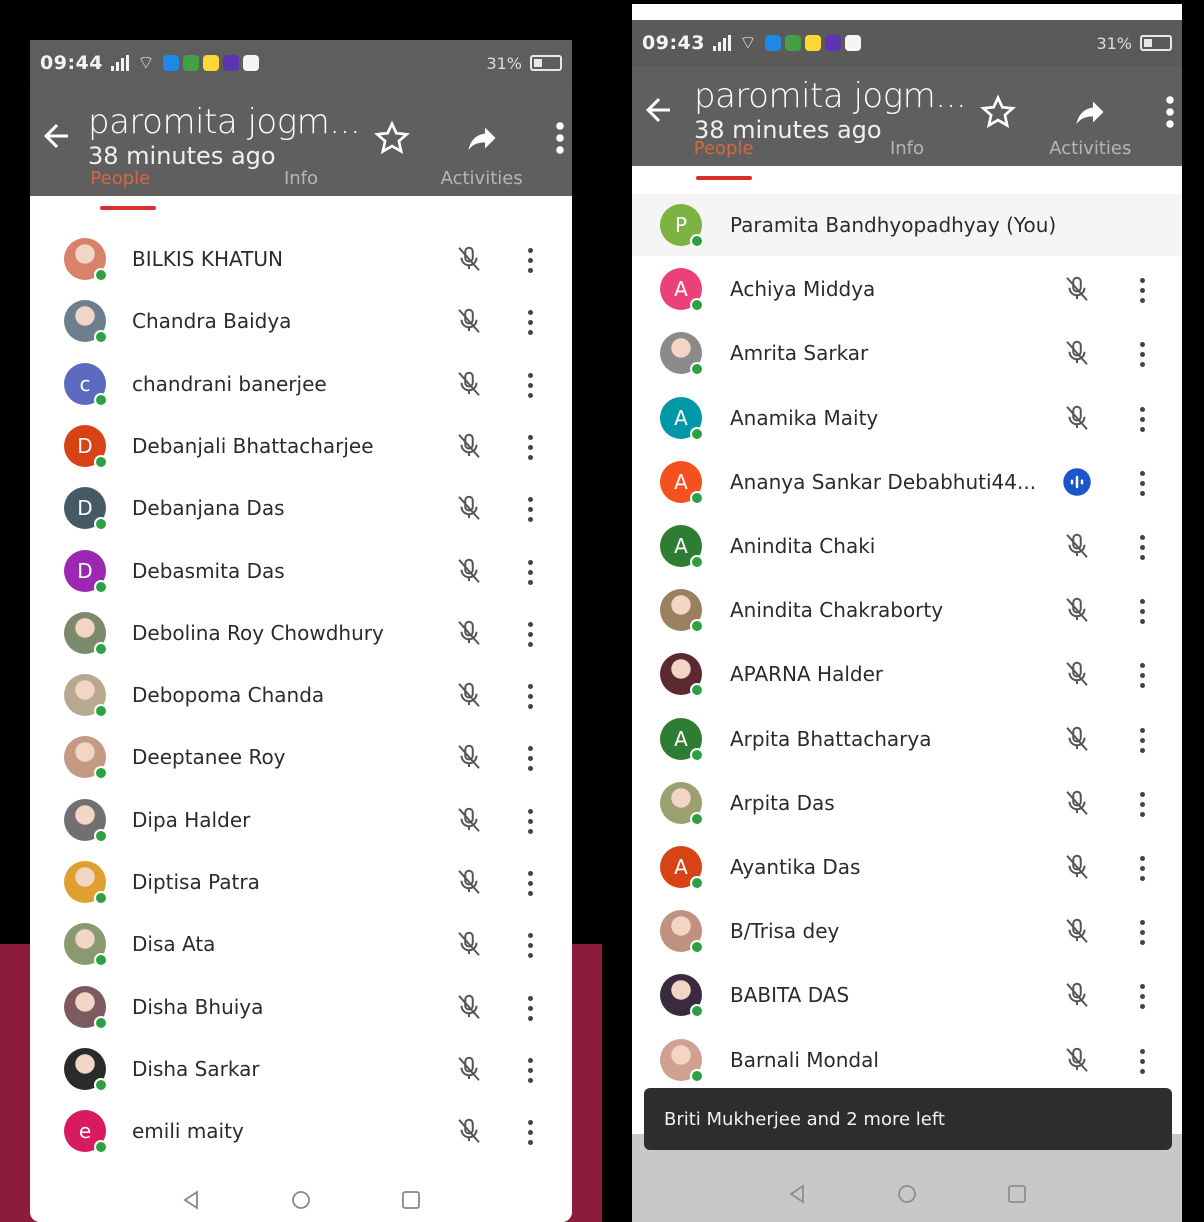 The image size is (1204, 1222). I want to click on participant-row: B/Trisa dey, so click(907, 931).